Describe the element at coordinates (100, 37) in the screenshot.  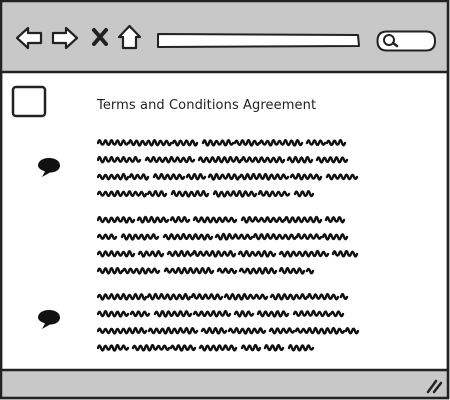
I see `close-icon` at that location.